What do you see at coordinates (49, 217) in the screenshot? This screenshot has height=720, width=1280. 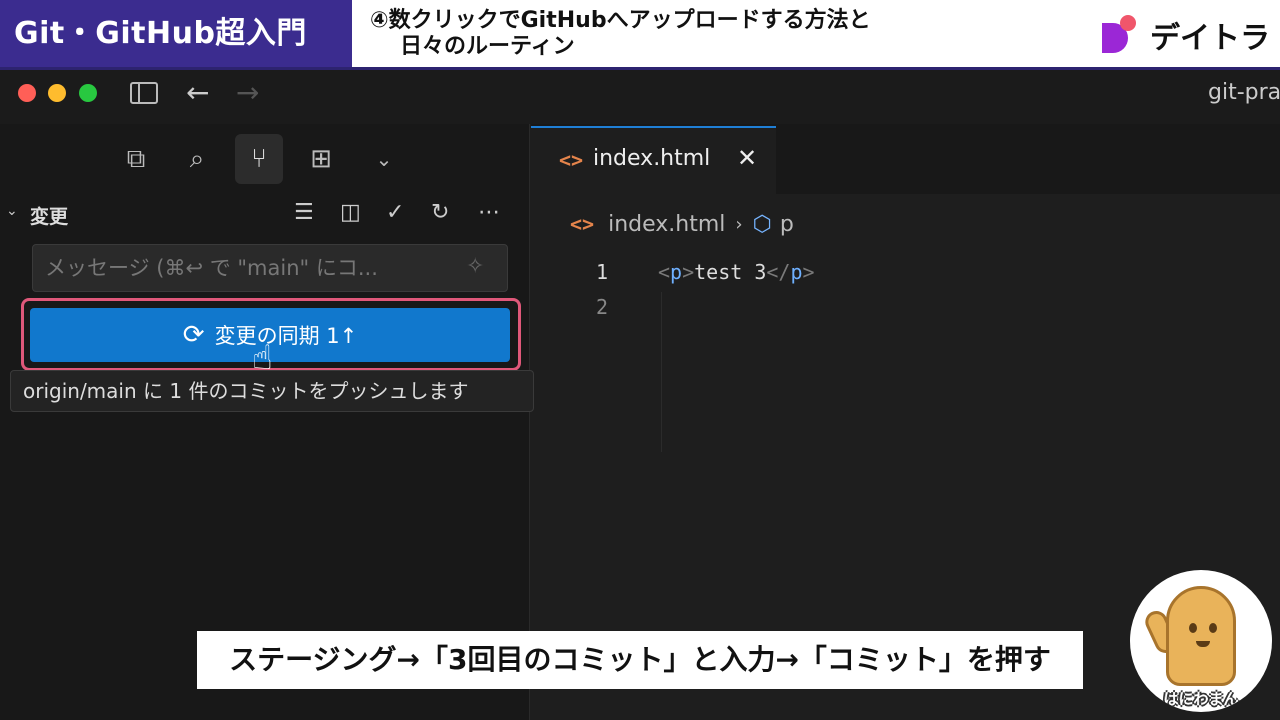 I see `section-title: 変更` at bounding box center [49, 217].